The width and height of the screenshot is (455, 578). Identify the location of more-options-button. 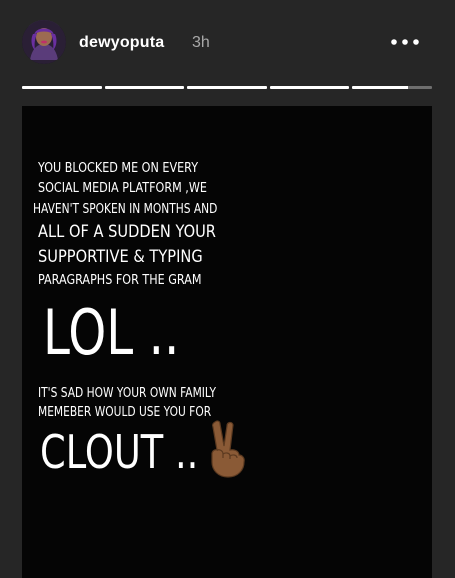
(405, 42).